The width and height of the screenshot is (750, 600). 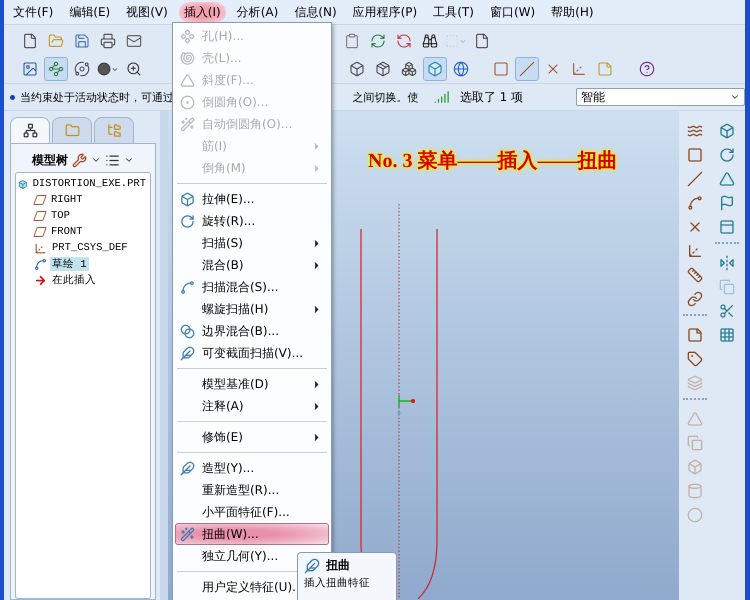 I want to click on cube-icon, so click(x=409, y=69).